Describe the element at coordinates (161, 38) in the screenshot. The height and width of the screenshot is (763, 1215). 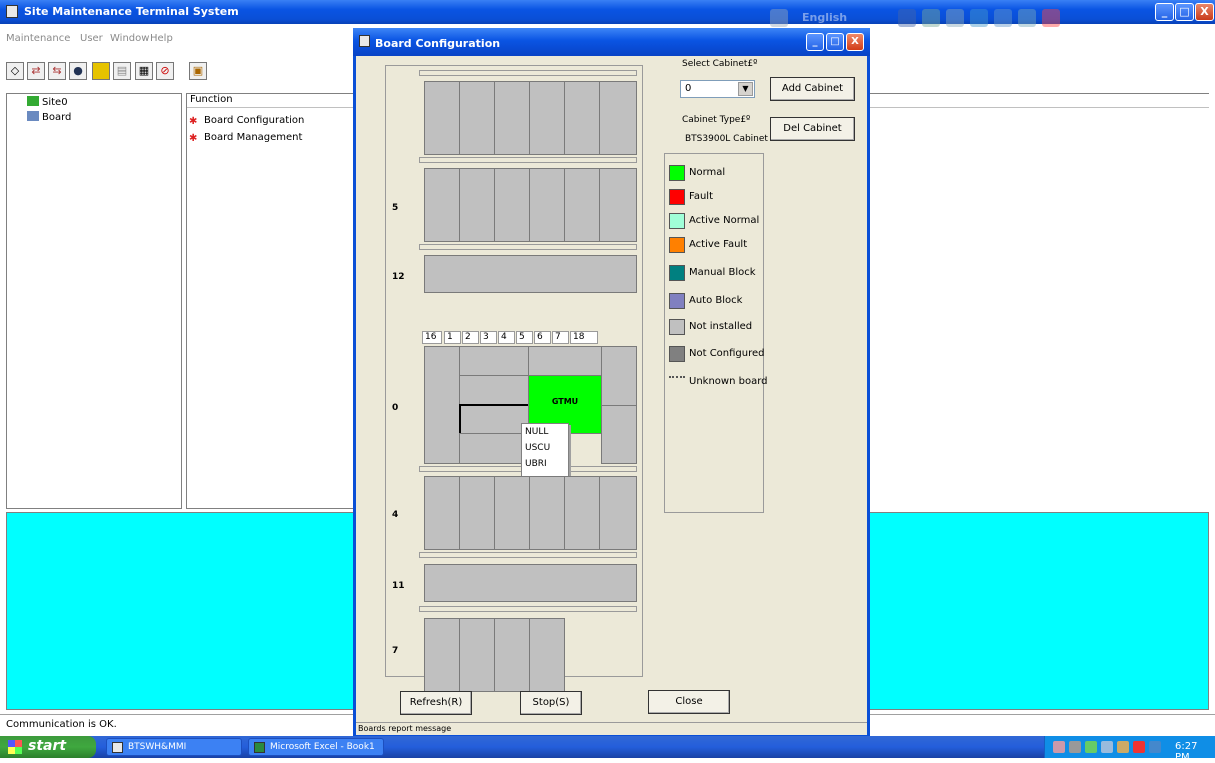
I see `menu-help: Help` at that location.